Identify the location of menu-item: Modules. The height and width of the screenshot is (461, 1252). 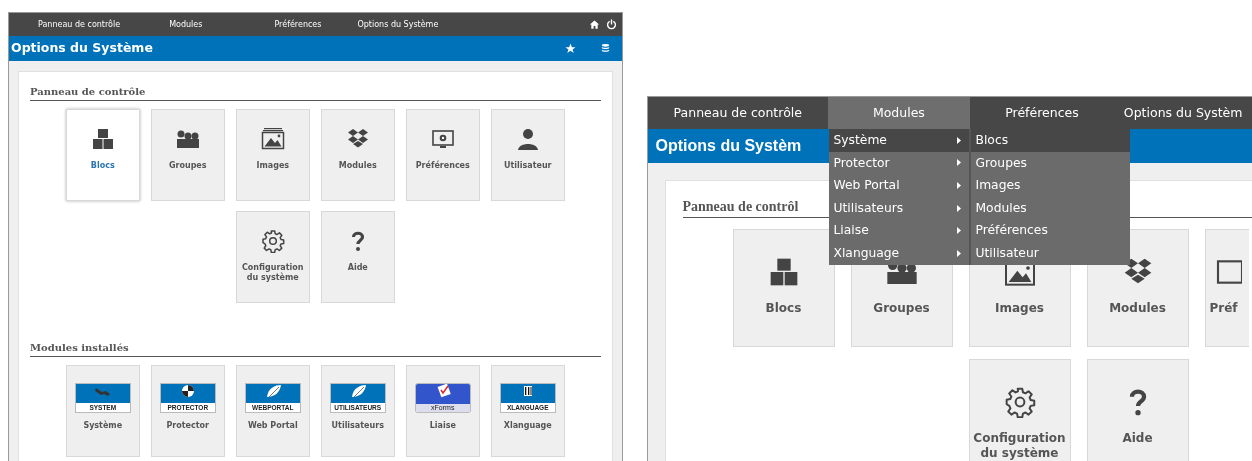
(1050, 208).